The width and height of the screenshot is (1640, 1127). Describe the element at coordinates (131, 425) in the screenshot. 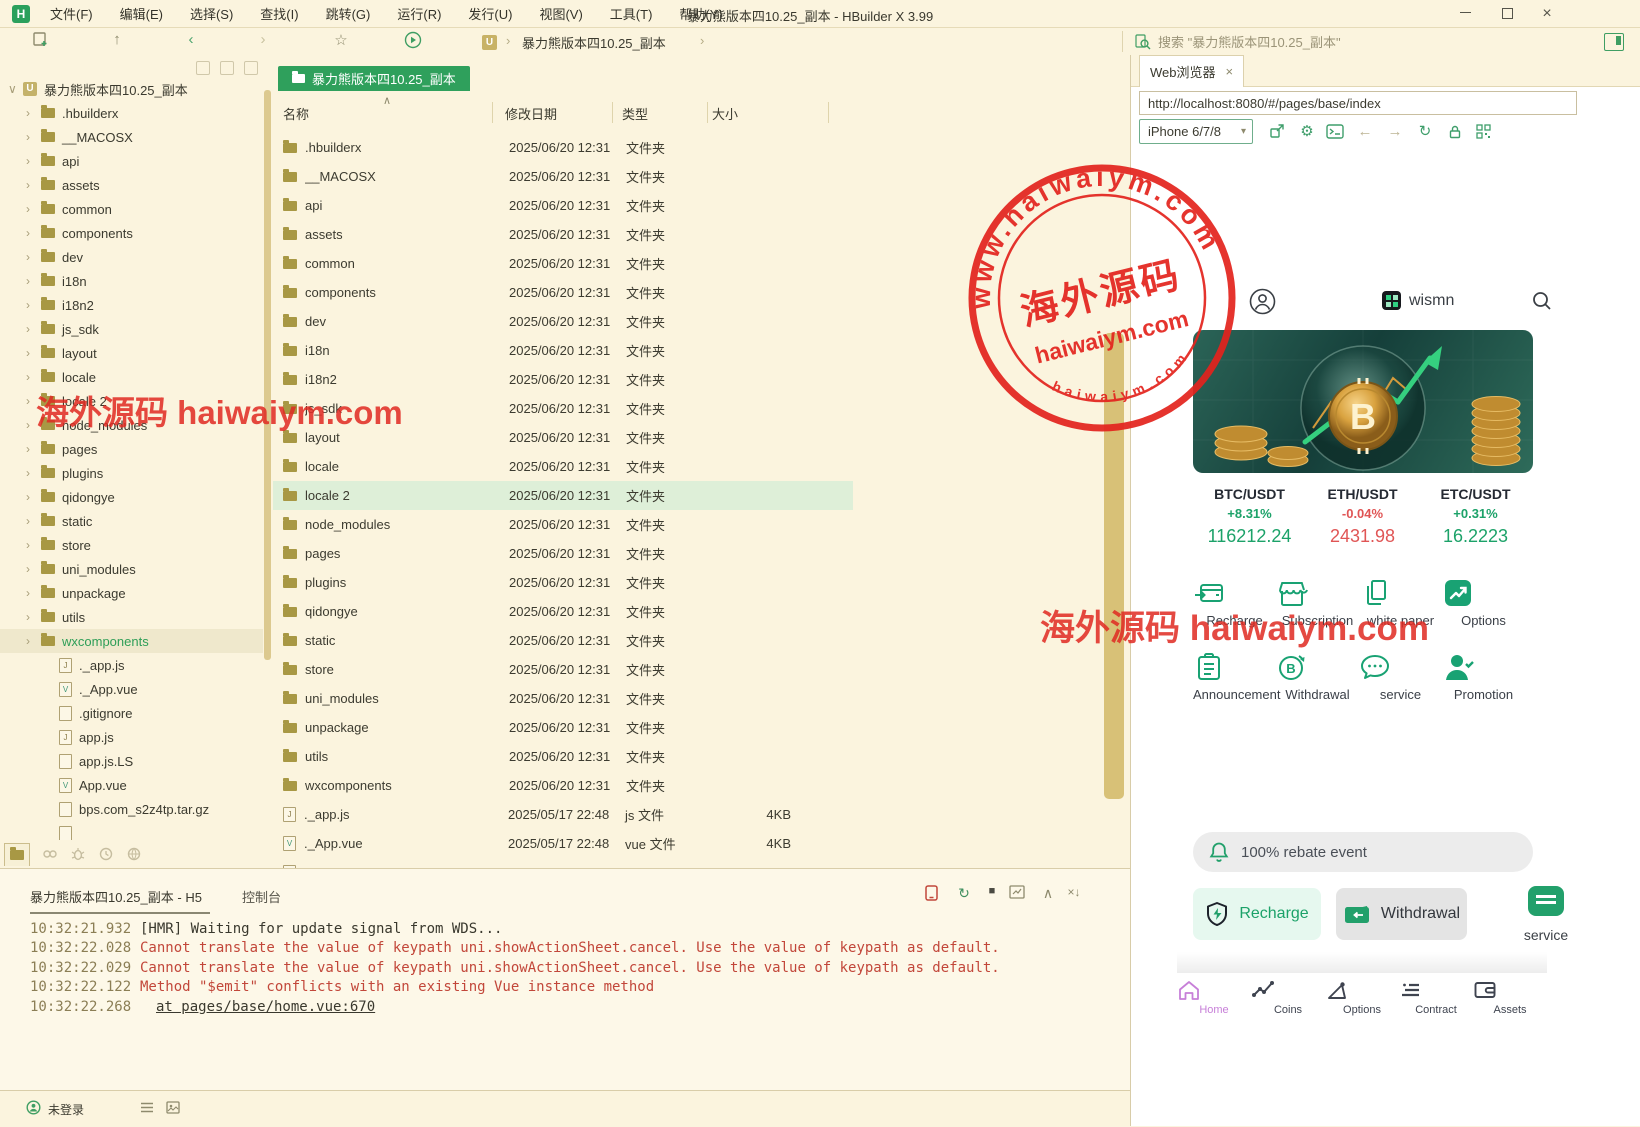

I see `tree-item: › node_modules` at that location.